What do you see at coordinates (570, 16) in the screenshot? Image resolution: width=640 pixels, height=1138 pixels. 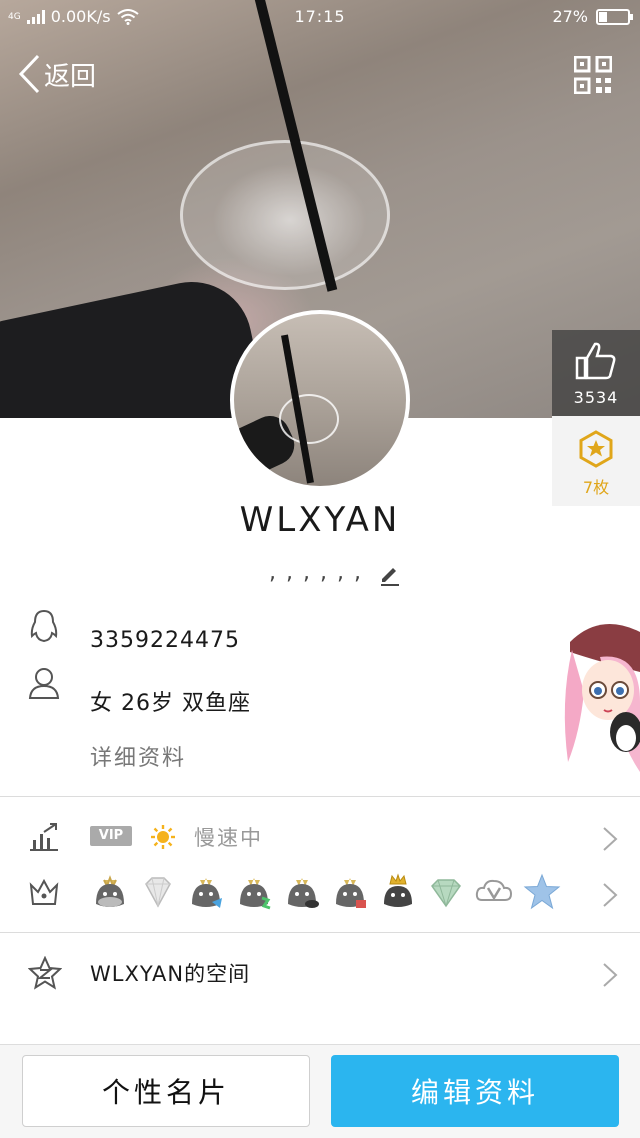 I see `battery-percent: 27%` at bounding box center [570, 16].